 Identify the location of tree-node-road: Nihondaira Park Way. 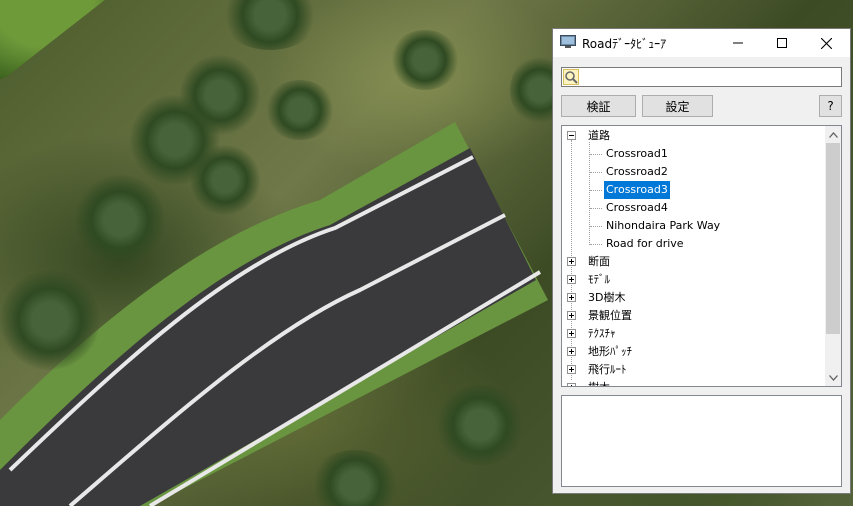
(663, 226).